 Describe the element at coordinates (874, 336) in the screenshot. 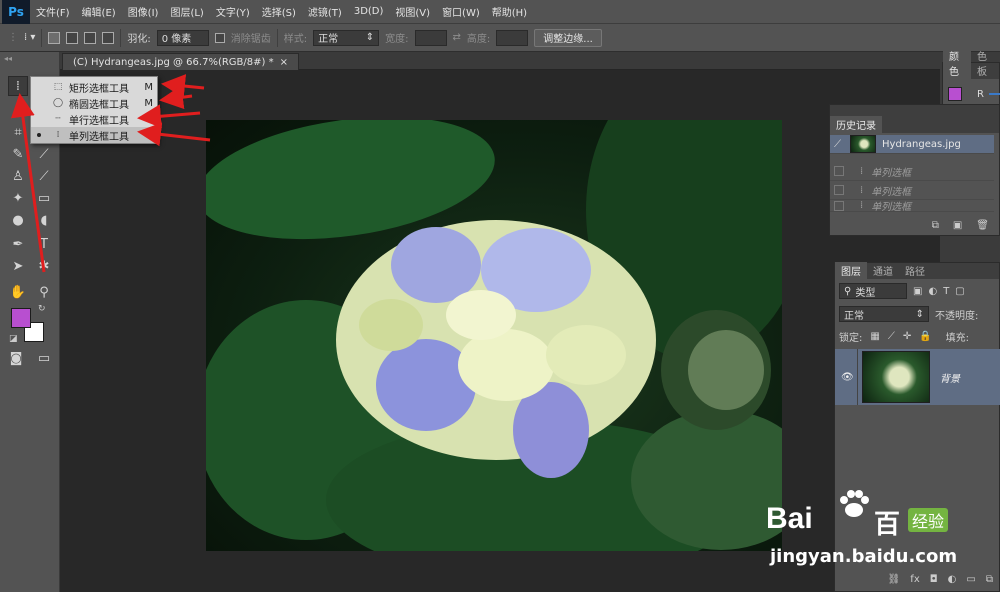

I see `lock-transparent-icon: ▦` at that location.